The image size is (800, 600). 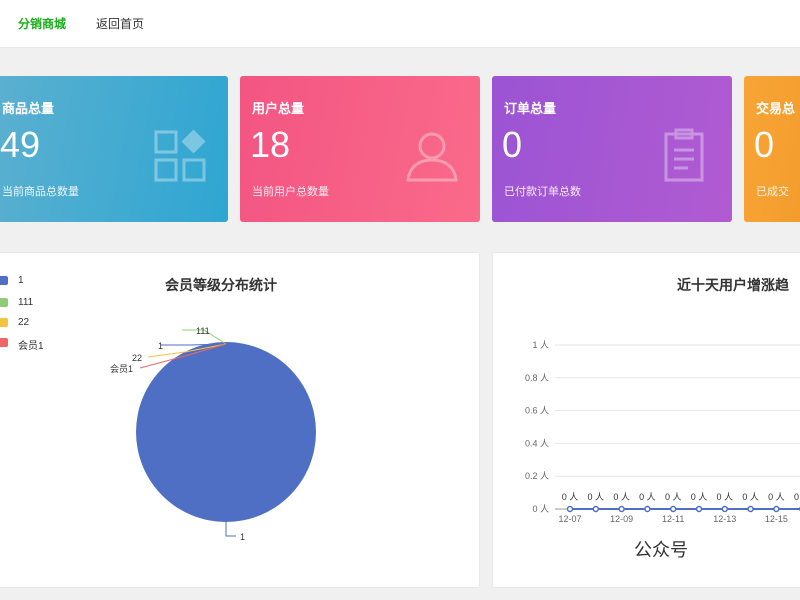 I want to click on bottom-strip, so click(x=400, y=596).